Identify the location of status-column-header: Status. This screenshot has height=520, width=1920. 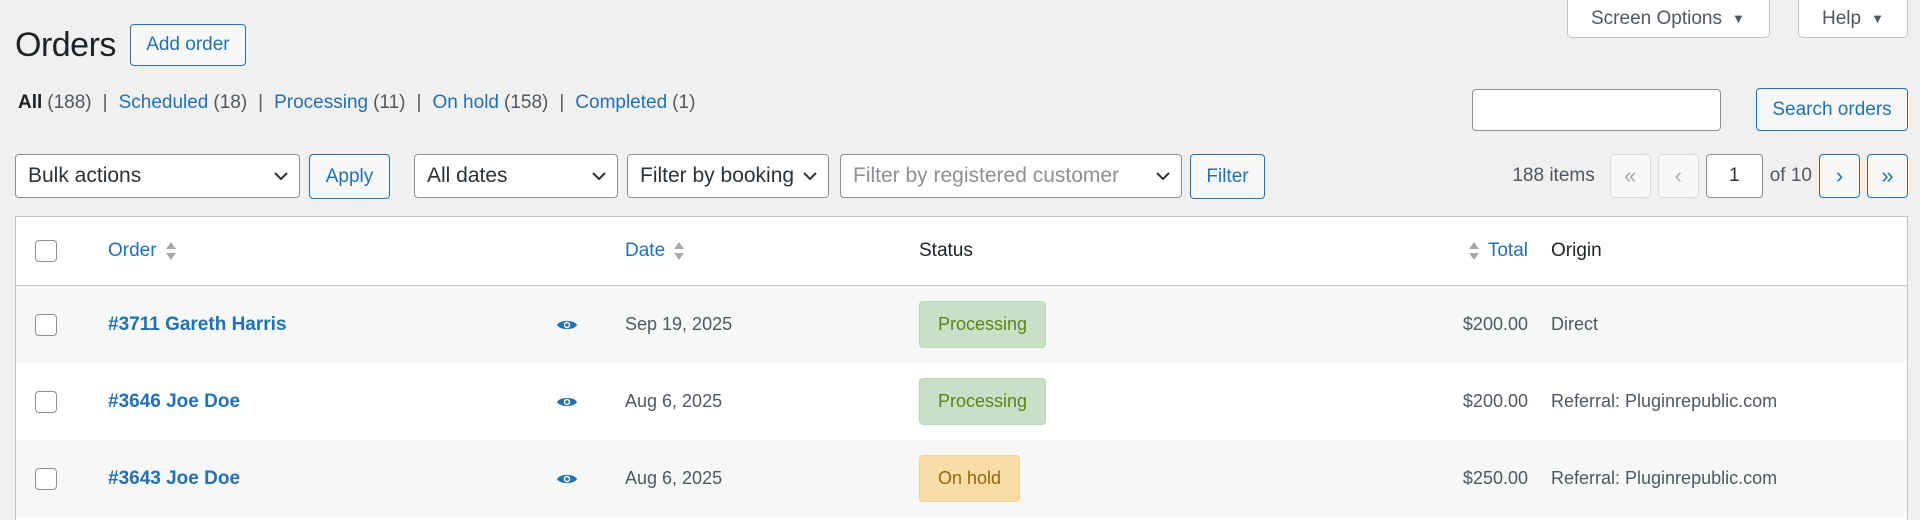
(946, 251).